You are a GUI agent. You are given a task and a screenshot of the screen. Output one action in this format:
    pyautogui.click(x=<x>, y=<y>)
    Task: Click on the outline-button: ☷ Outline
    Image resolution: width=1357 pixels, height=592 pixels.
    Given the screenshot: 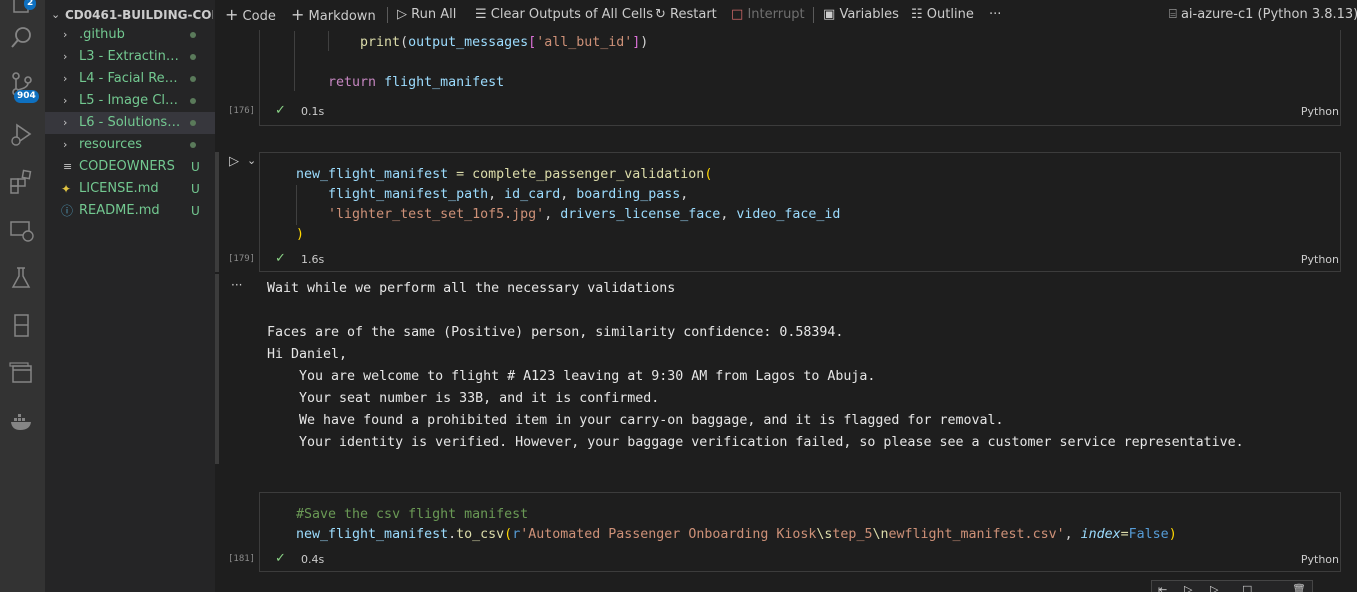 What is the action you would take?
    pyautogui.click(x=942, y=15)
    